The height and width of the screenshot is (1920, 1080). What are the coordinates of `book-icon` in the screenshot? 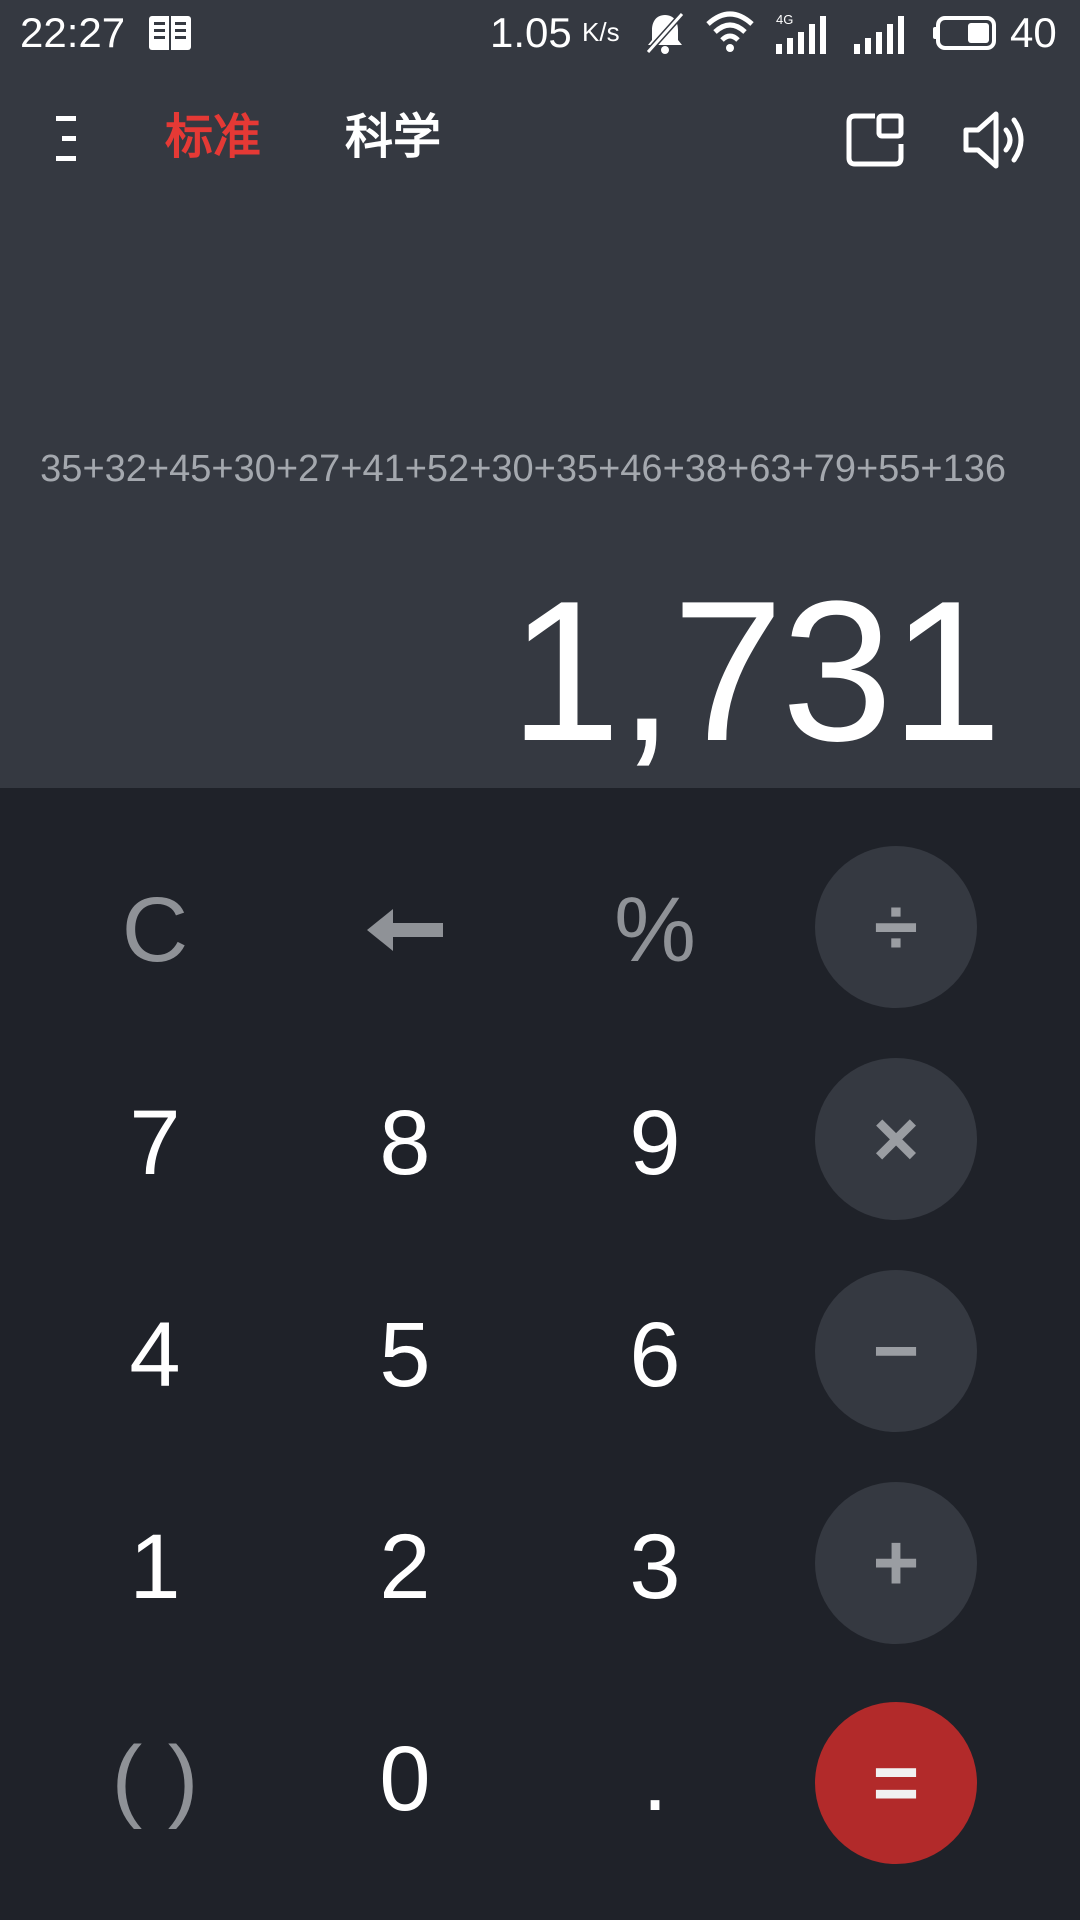 It's located at (170, 33).